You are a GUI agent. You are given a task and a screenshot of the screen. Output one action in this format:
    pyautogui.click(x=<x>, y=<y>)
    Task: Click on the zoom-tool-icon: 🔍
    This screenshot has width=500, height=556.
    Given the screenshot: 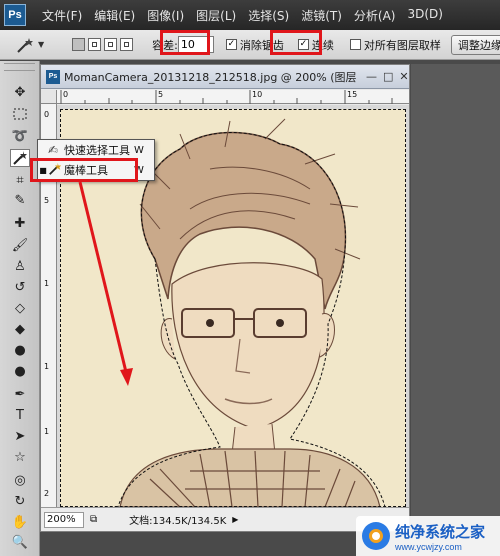 What is the action you would take?
    pyautogui.click(x=20, y=542)
    